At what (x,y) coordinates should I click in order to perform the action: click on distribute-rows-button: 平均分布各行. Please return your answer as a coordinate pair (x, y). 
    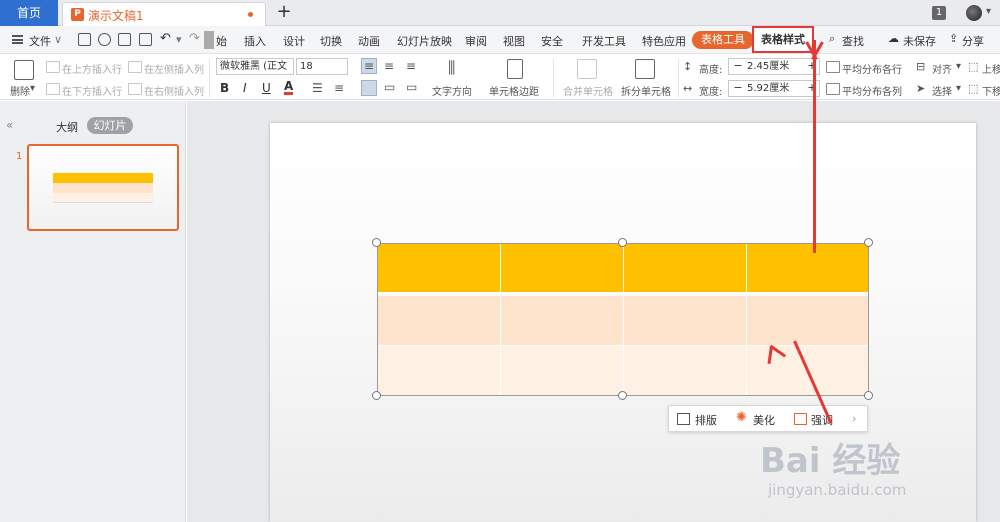
    Looking at the image, I should click on (872, 68).